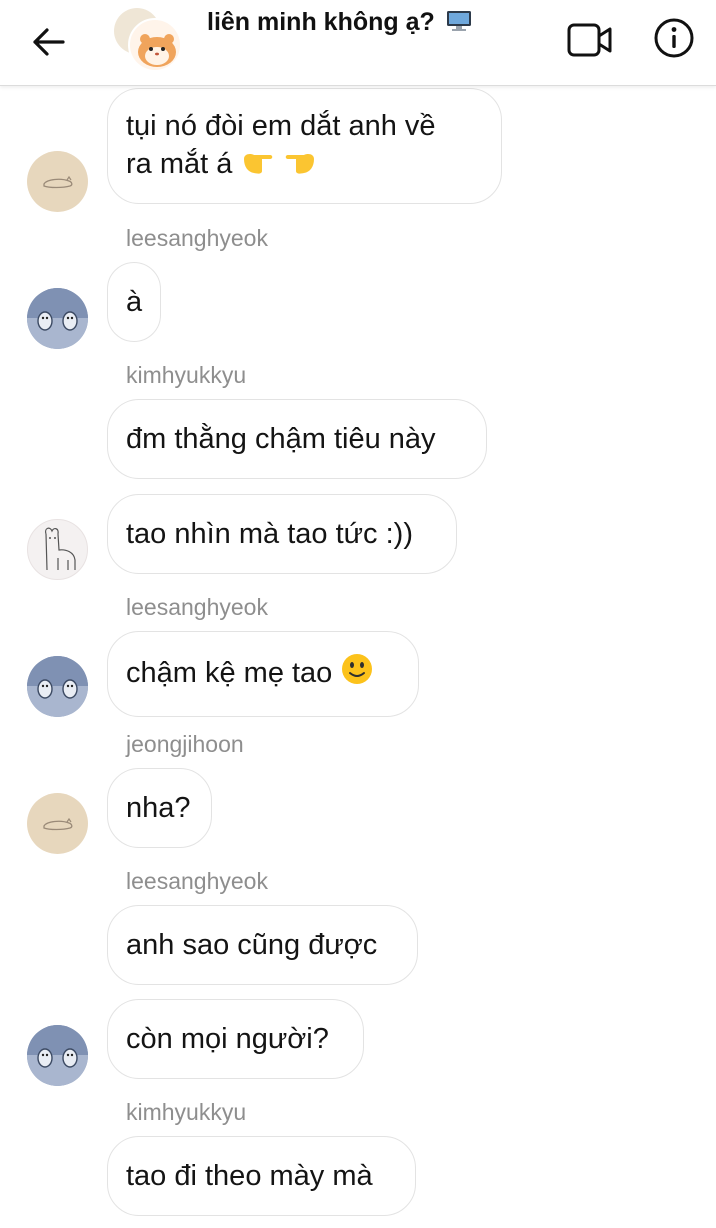 This screenshot has width=716, height=1228. I want to click on message-text: đm thằng chậm tiêu này, so click(281, 439).